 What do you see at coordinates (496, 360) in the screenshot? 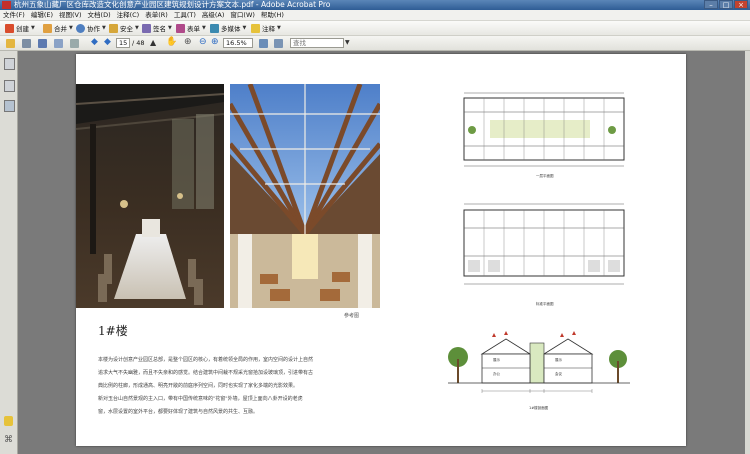
I see `section-label-1: 展示` at bounding box center [496, 360].